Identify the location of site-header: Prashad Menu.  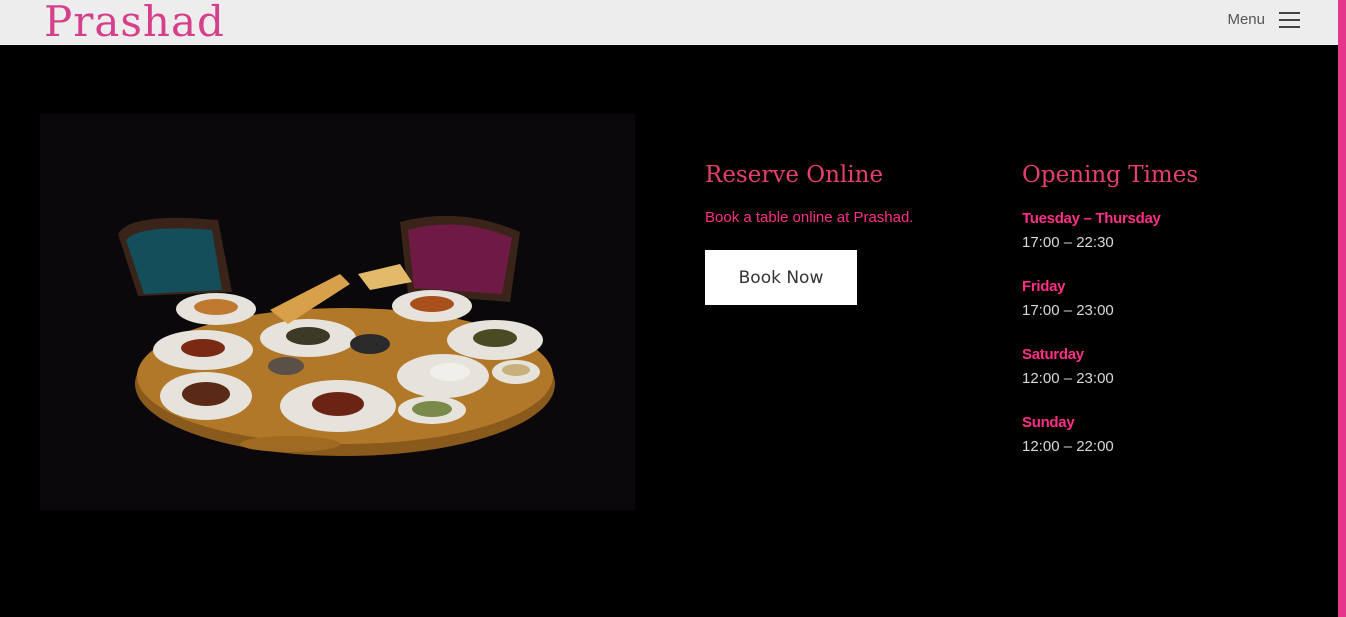
(669, 22).